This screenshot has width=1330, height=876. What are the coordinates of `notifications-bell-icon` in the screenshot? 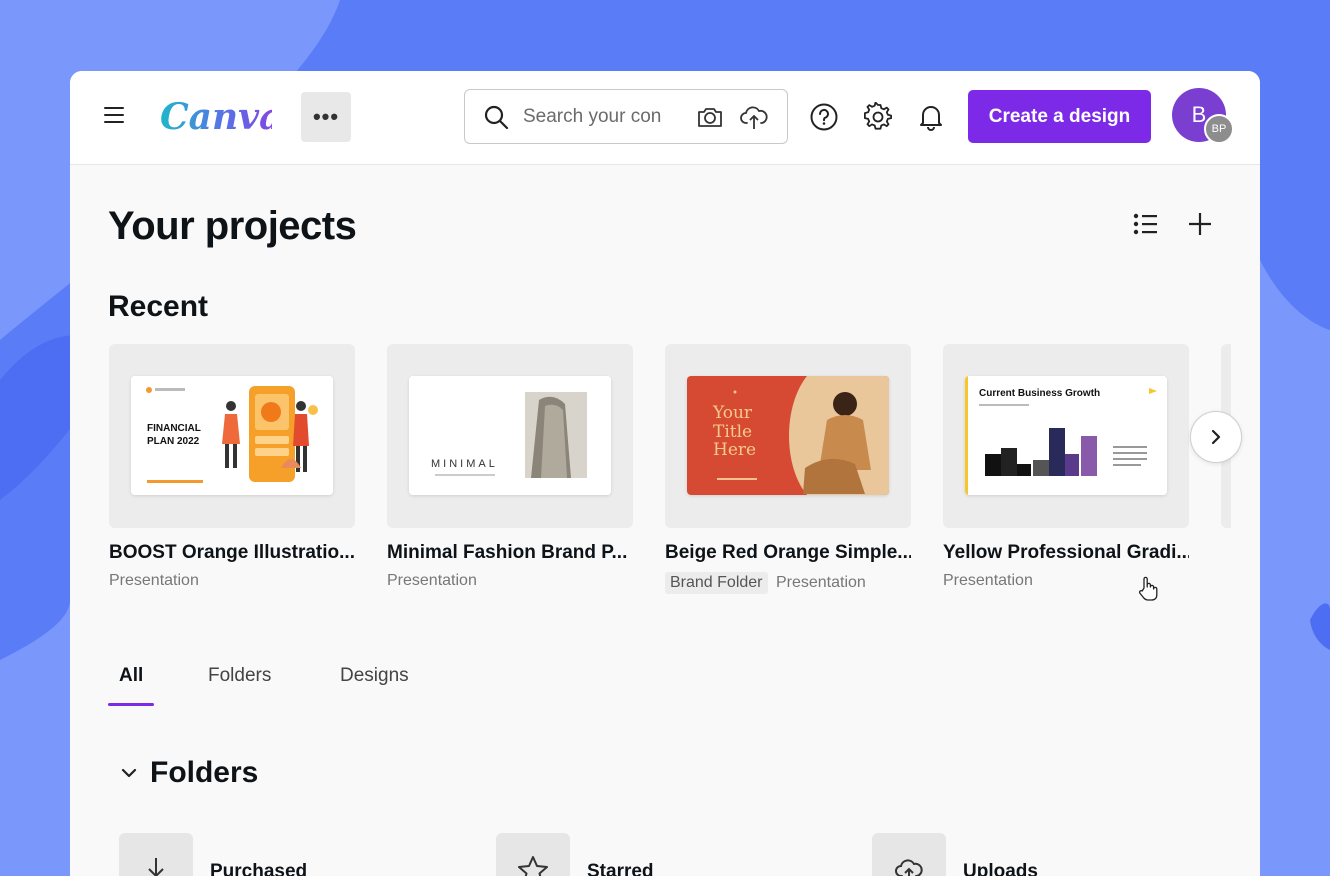 It's located at (931, 117).